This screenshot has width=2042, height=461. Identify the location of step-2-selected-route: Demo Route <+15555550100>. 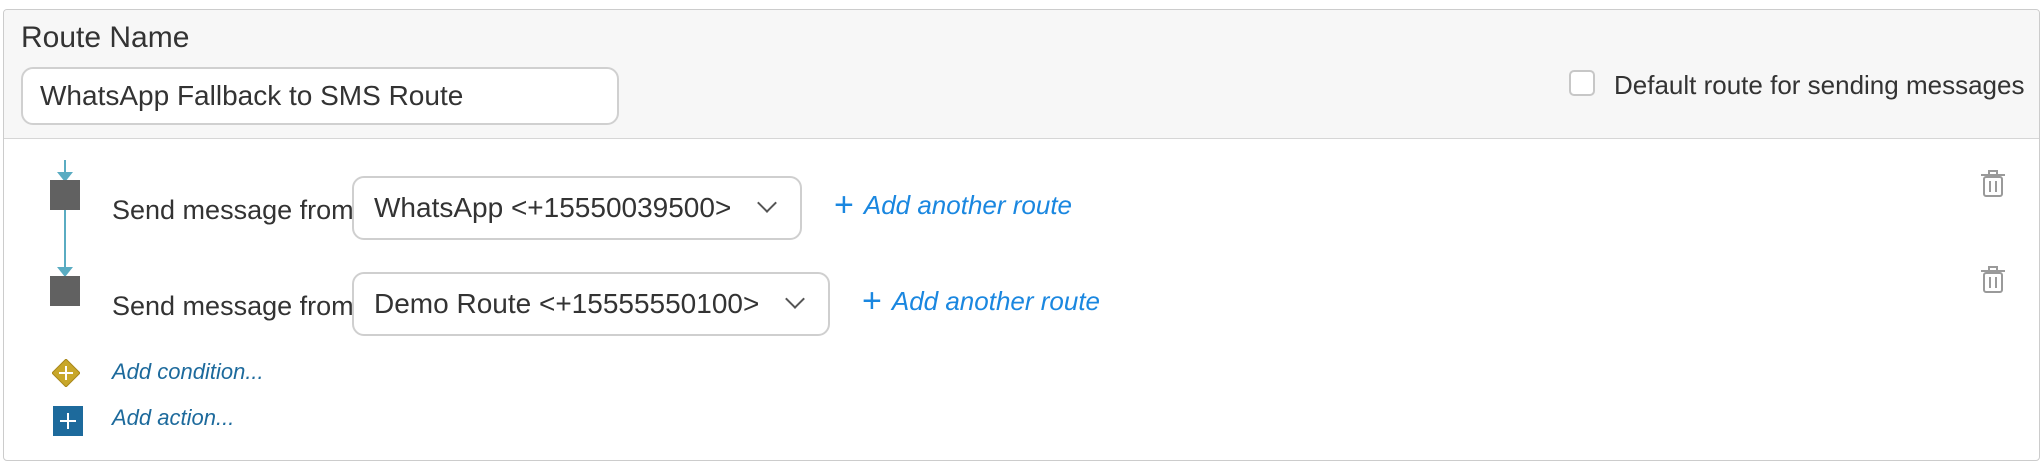
(567, 303).